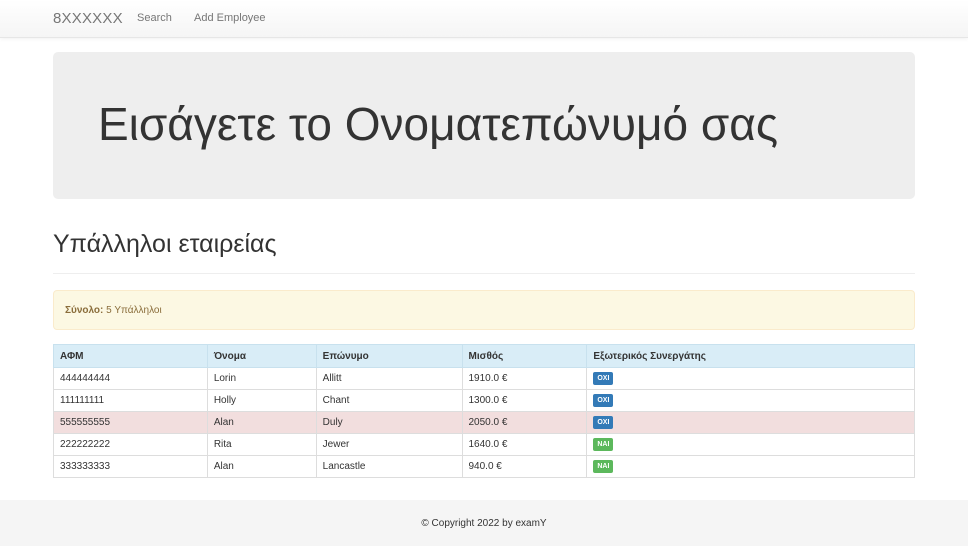  What do you see at coordinates (524, 422) in the screenshot?
I see `cell-salary: 2050.0 €` at bounding box center [524, 422].